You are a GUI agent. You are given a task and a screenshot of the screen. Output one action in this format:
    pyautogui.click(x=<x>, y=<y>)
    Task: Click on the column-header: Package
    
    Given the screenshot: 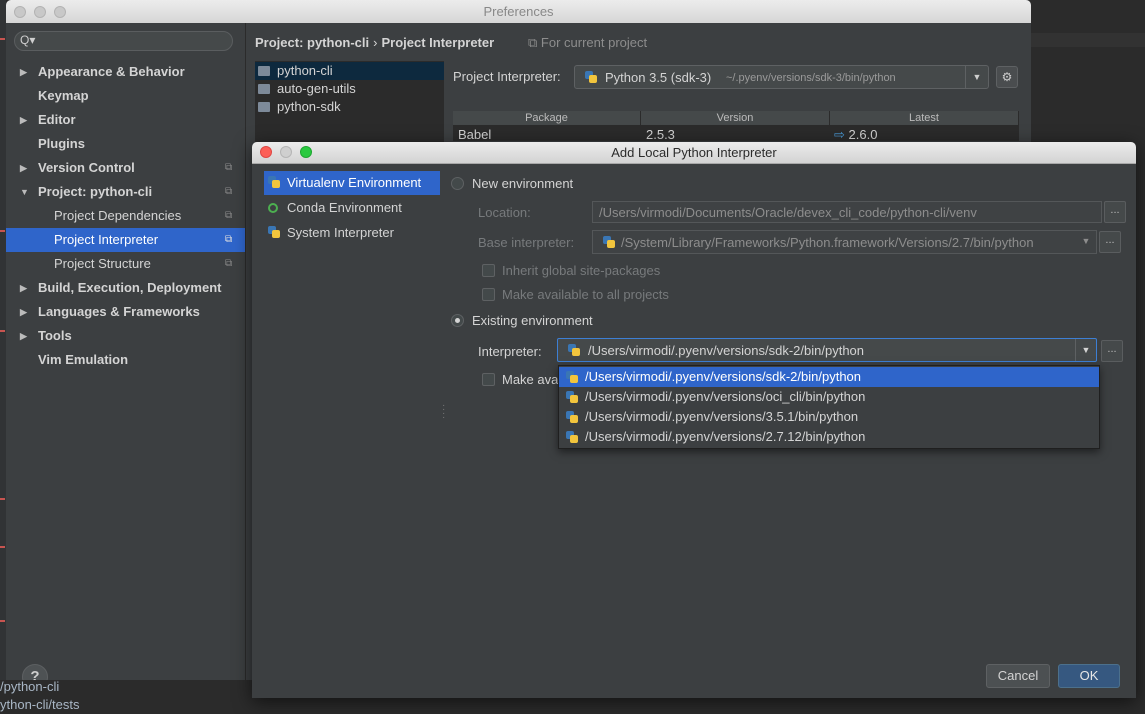 What is the action you would take?
    pyautogui.click(x=547, y=118)
    